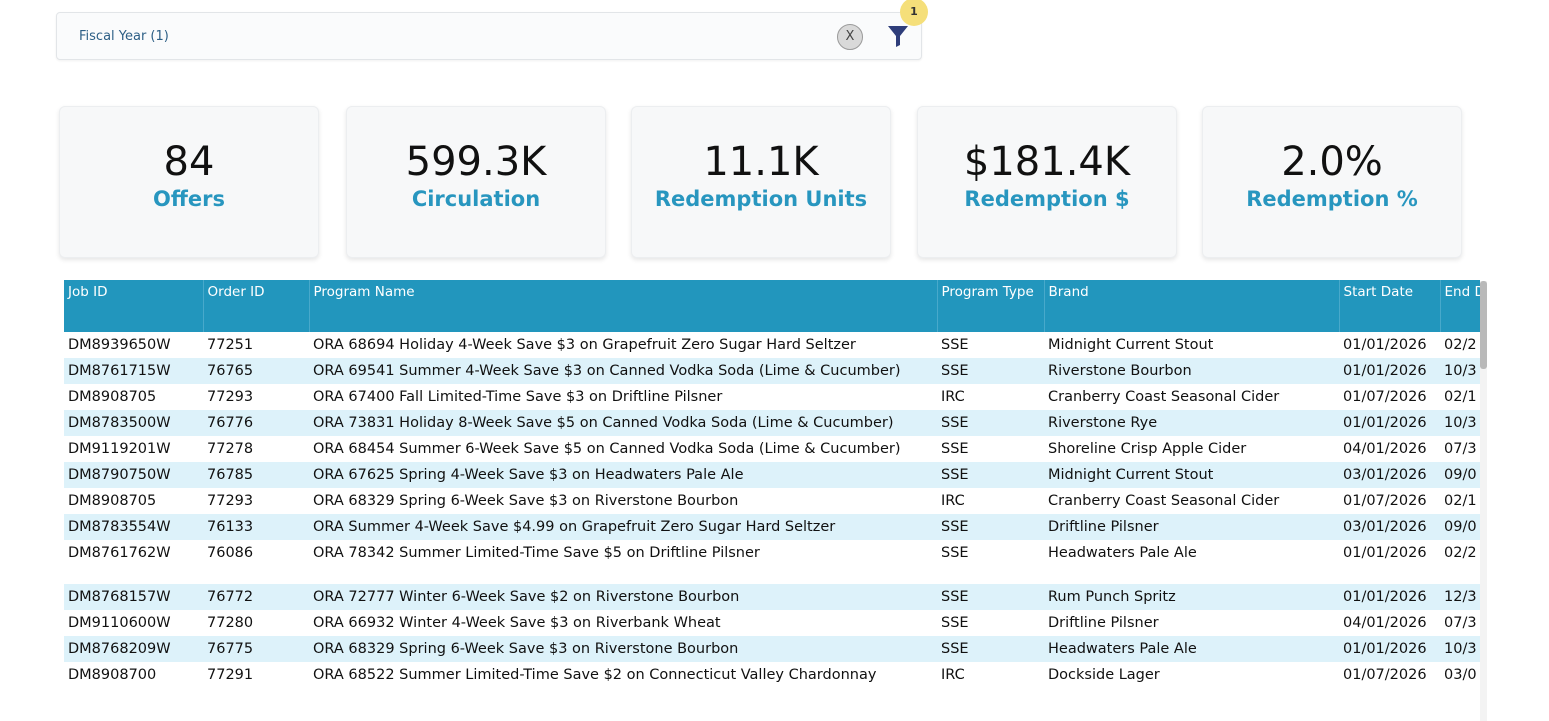 The image size is (1549, 721). I want to click on cell-job-id: DM8761762W, so click(119, 553).